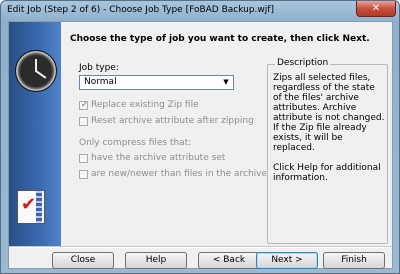  I want to click on wizard-banner: ✔, so click(35, 134).